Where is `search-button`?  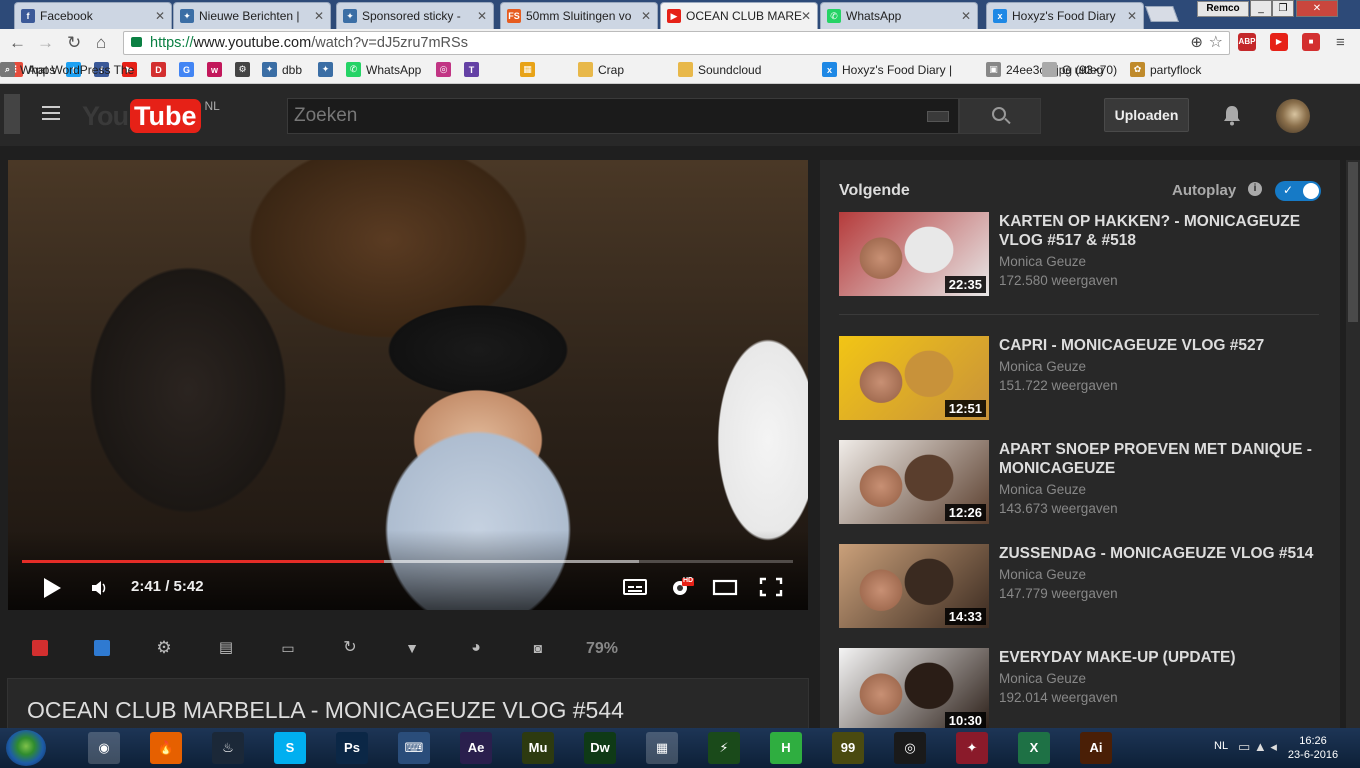 search-button is located at coordinates (1000, 116).